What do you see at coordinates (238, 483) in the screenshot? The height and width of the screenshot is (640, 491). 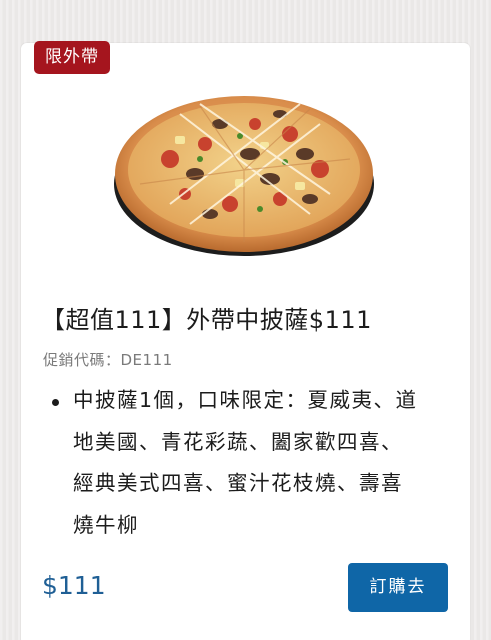 I see `description-line: 經典美式四喜、蜜汁花枝燒、壽喜` at bounding box center [238, 483].